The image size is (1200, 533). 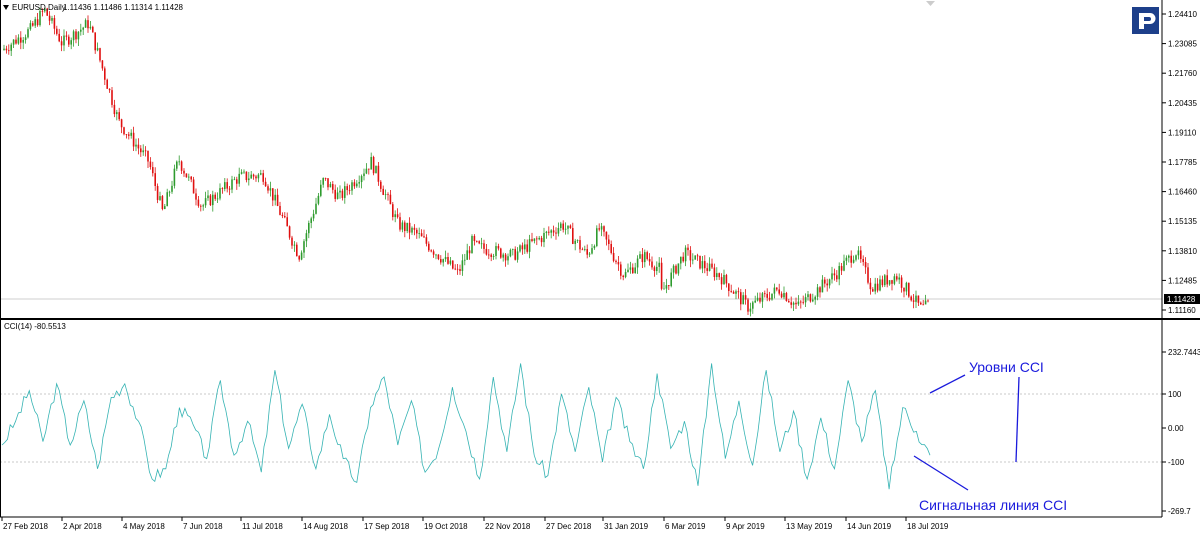 What do you see at coordinates (82, 526) in the screenshot?
I see `time-tick-label: 2 Apr 2018` at bounding box center [82, 526].